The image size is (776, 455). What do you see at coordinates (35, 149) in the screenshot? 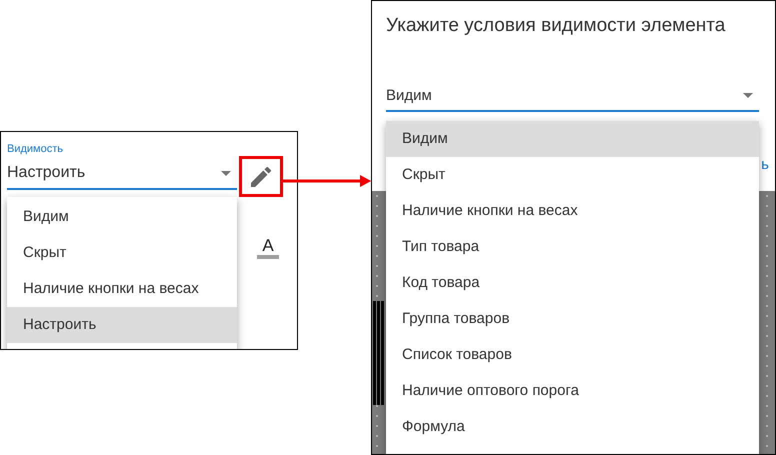
I see `field-label: Видимость` at bounding box center [35, 149].